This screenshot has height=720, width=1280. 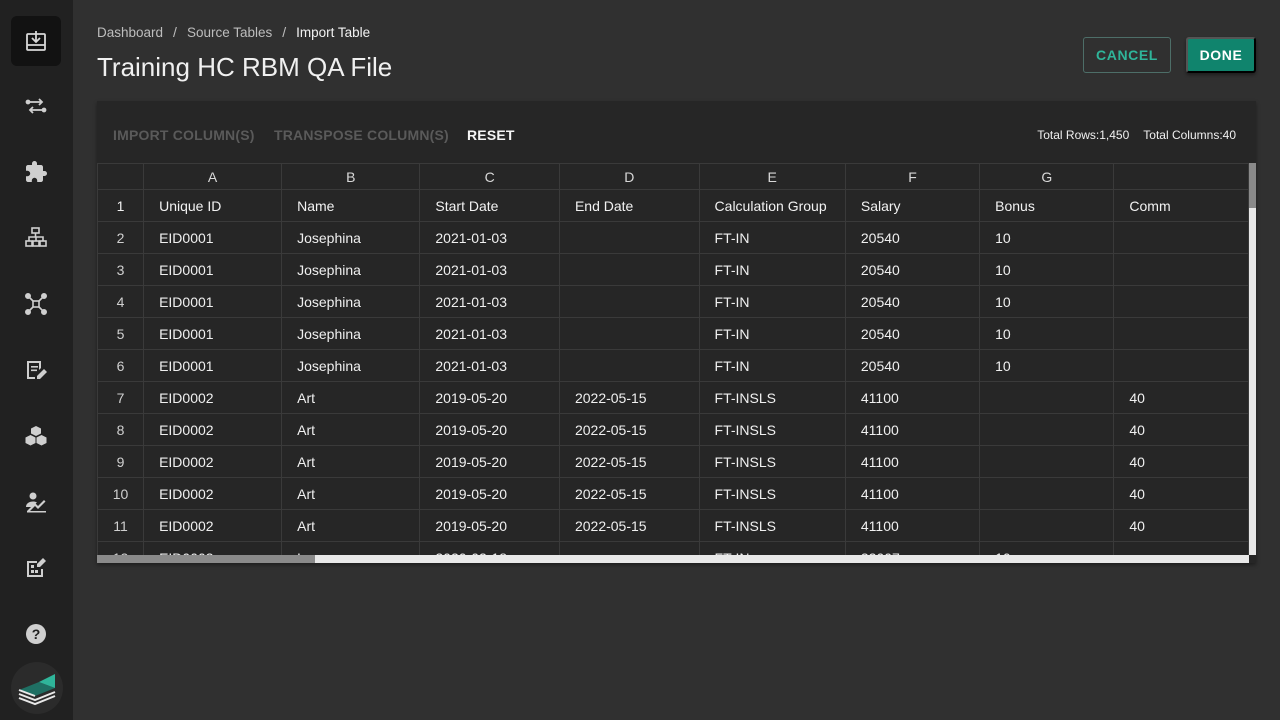 What do you see at coordinates (351, 205) in the screenshot?
I see `header-cell: Name` at bounding box center [351, 205].